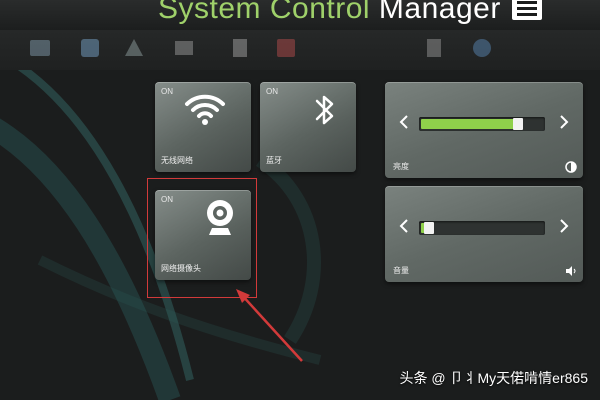 Image resolution: width=600 pixels, height=400 pixels. Describe the element at coordinates (268, 12) in the screenshot. I see `app-title-main: System Control` at that location.